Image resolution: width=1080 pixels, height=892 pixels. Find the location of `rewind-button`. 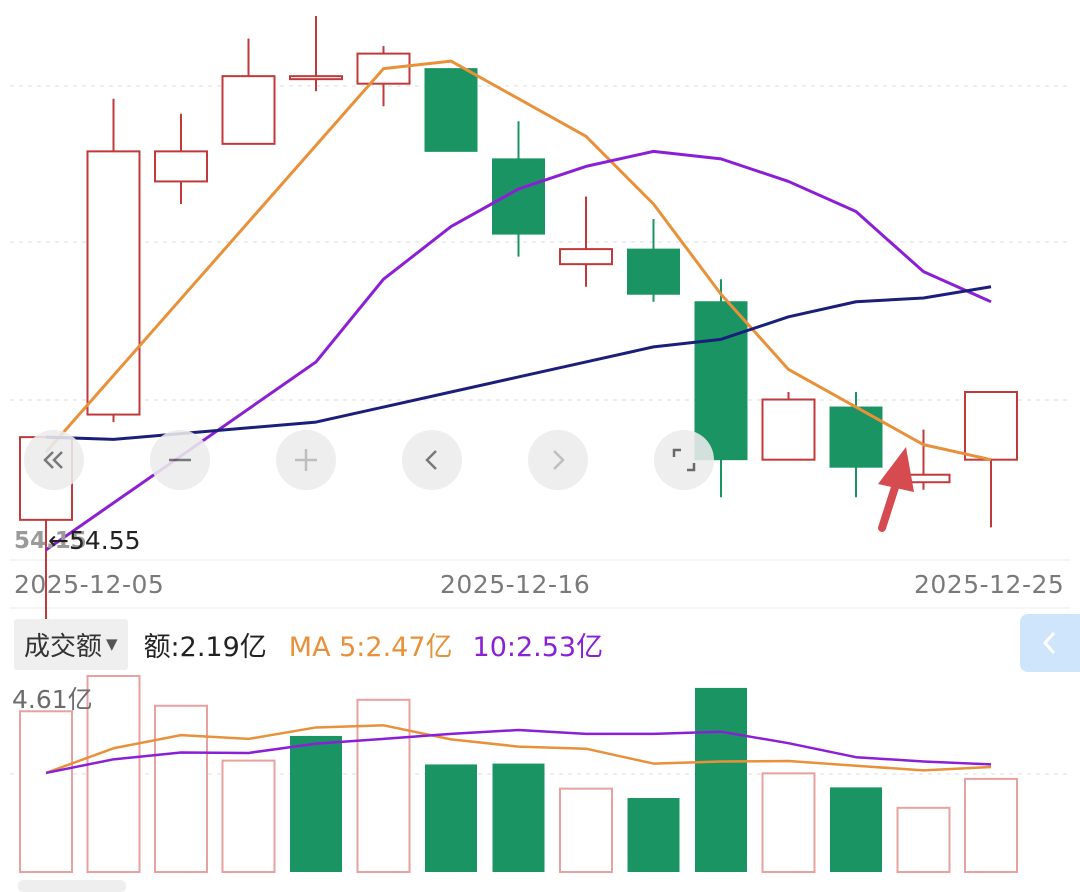

rewind-button is located at coordinates (54, 460).